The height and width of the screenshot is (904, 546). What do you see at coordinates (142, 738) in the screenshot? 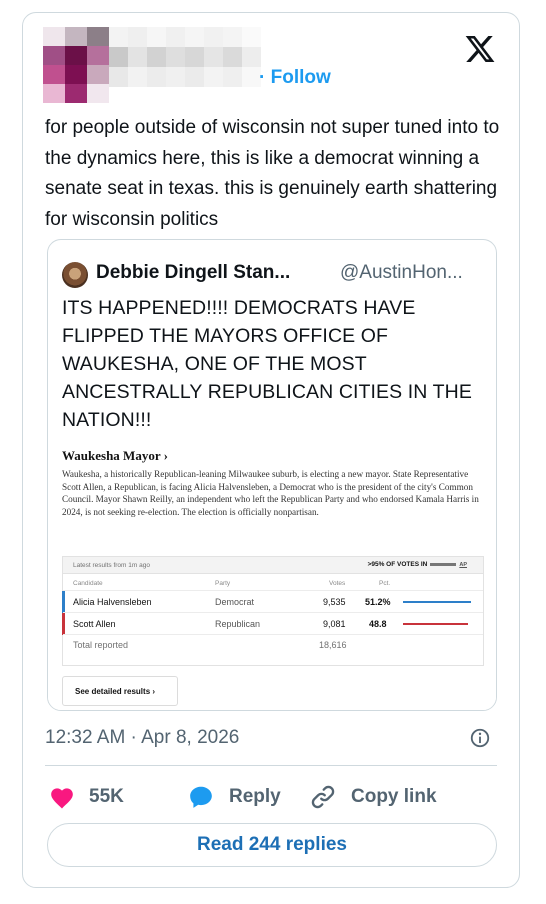
I see `tweet-timestamp: 12:32 AM · Apr 8, 2026` at bounding box center [142, 738].